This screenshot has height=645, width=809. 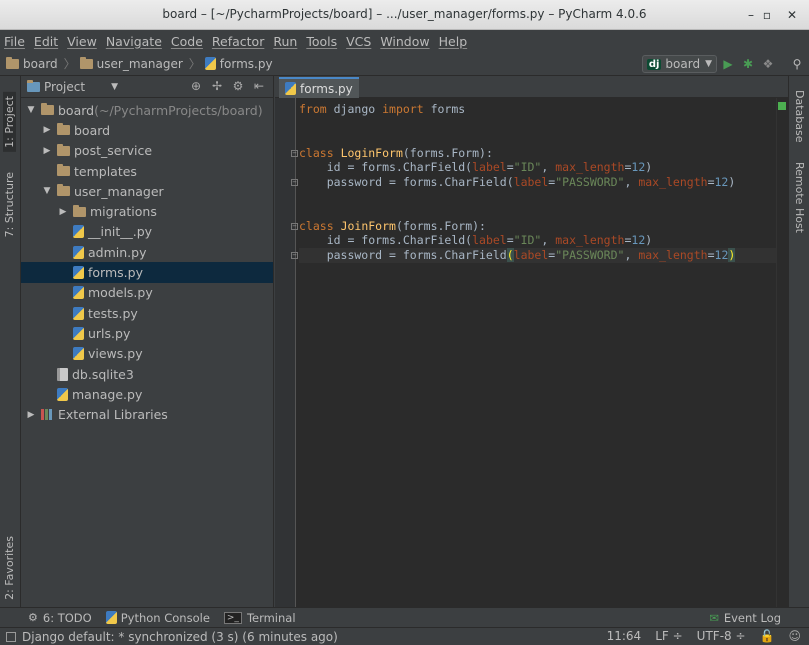 I want to click on menu-navigate: Navigate, so click(x=134, y=41).